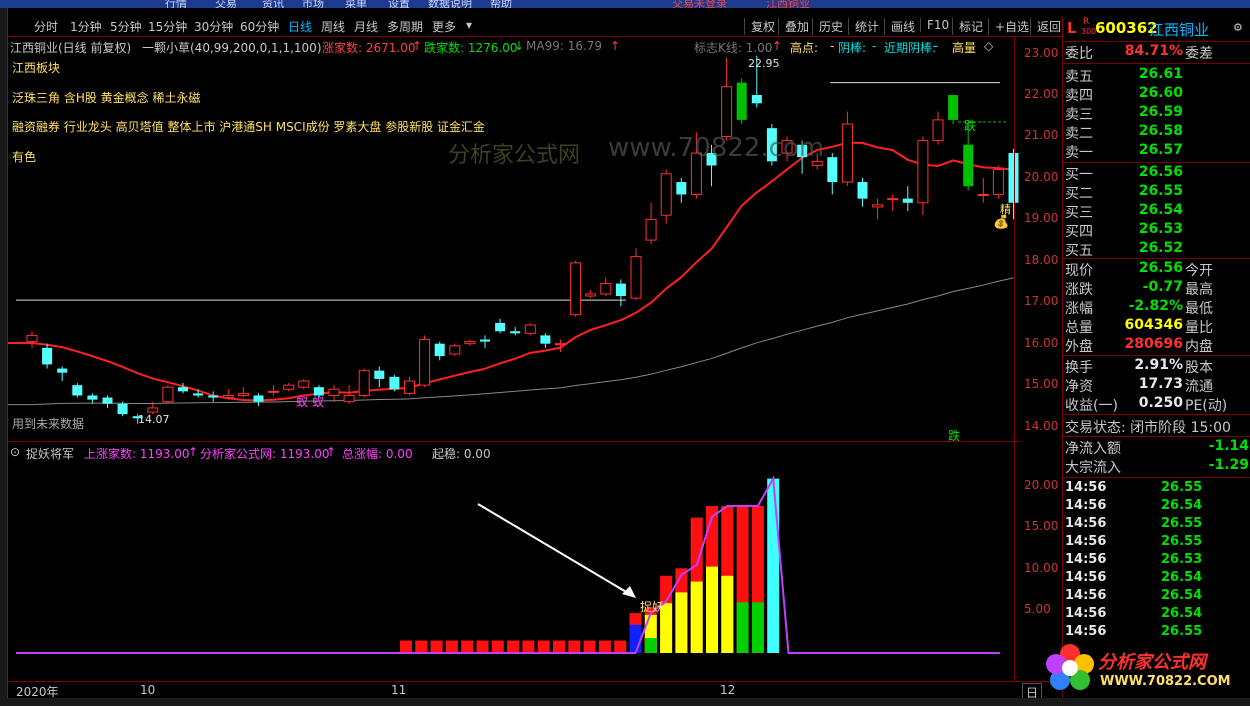 The width and height of the screenshot is (1250, 706). I want to click on ask-row: 卖一 26.57, so click(1156, 151).